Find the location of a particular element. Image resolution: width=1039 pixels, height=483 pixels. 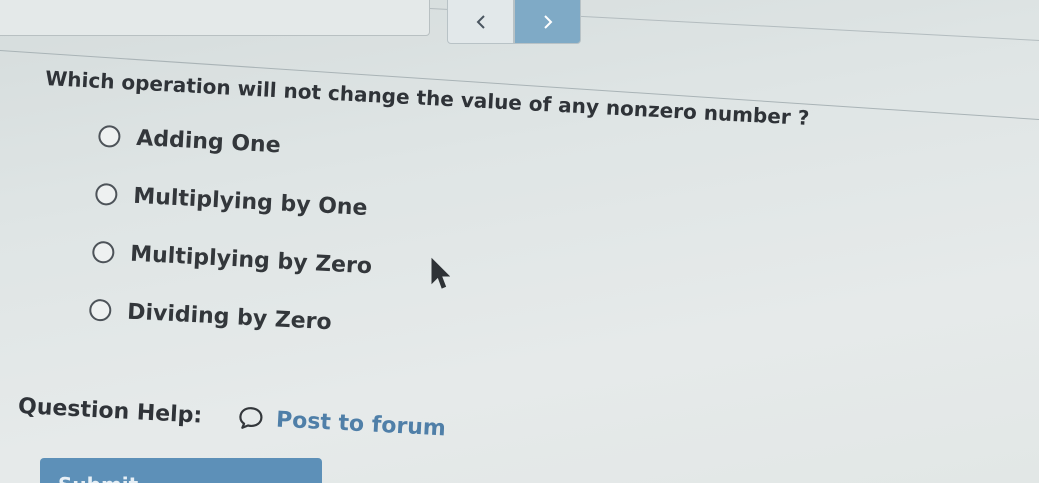

previous-question-button is located at coordinates (480, 22).